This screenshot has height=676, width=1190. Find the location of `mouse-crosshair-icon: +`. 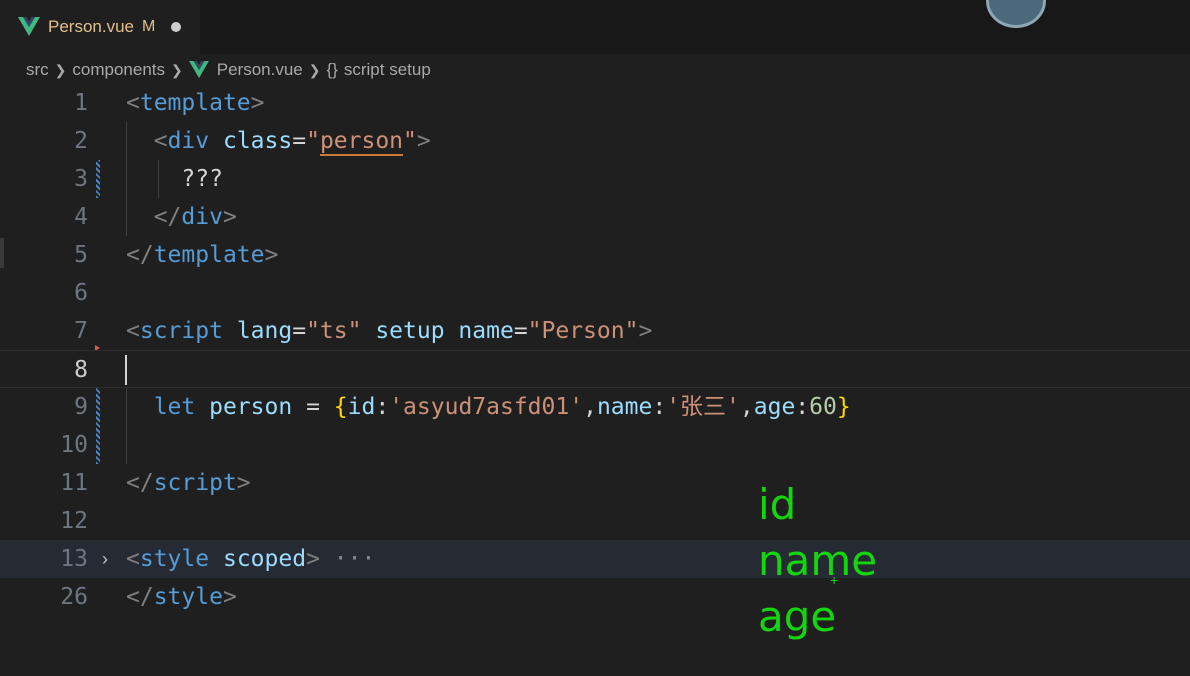

mouse-crosshair-icon: + is located at coordinates (834, 580).